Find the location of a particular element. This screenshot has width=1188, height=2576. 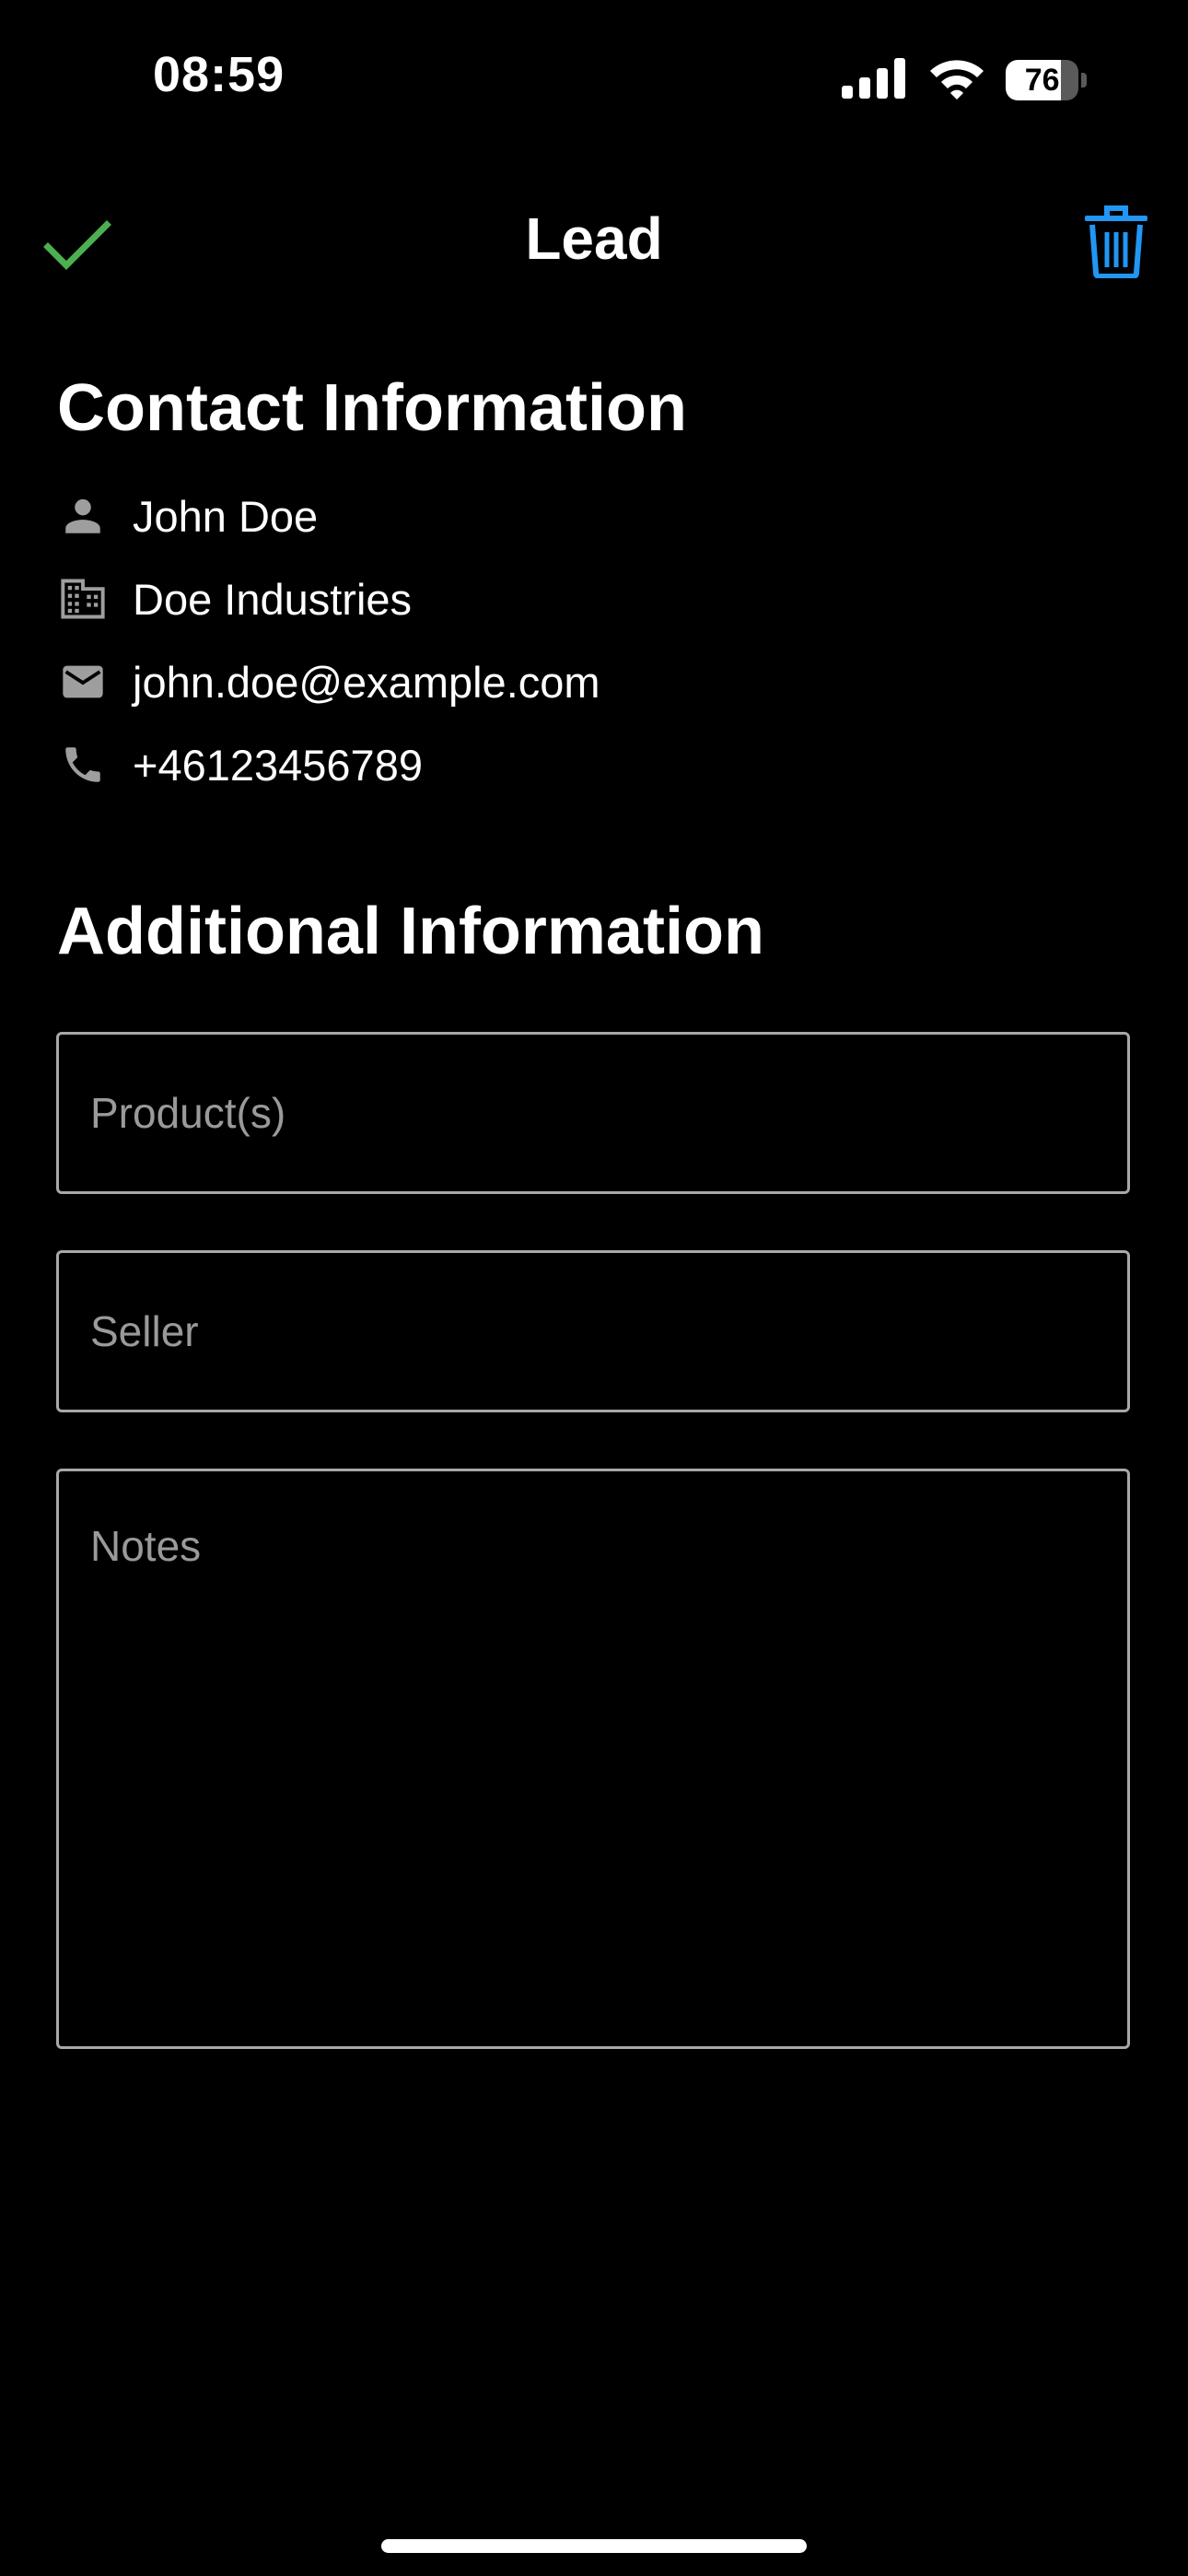

delete-button is located at coordinates (1116, 242).